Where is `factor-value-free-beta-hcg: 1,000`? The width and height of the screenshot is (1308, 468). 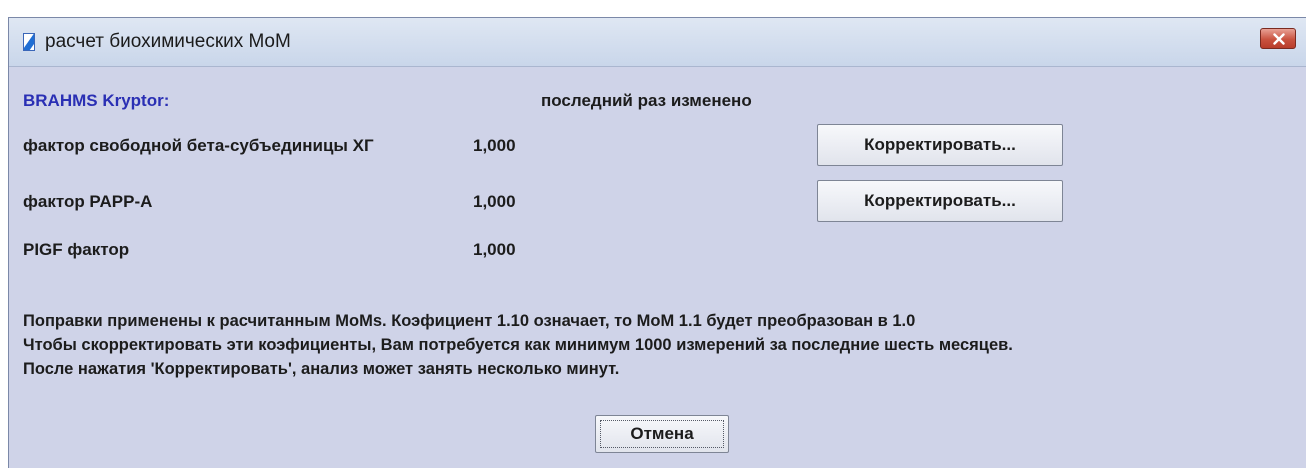 factor-value-free-beta-hcg: 1,000 is located at coordinates (494, 145).